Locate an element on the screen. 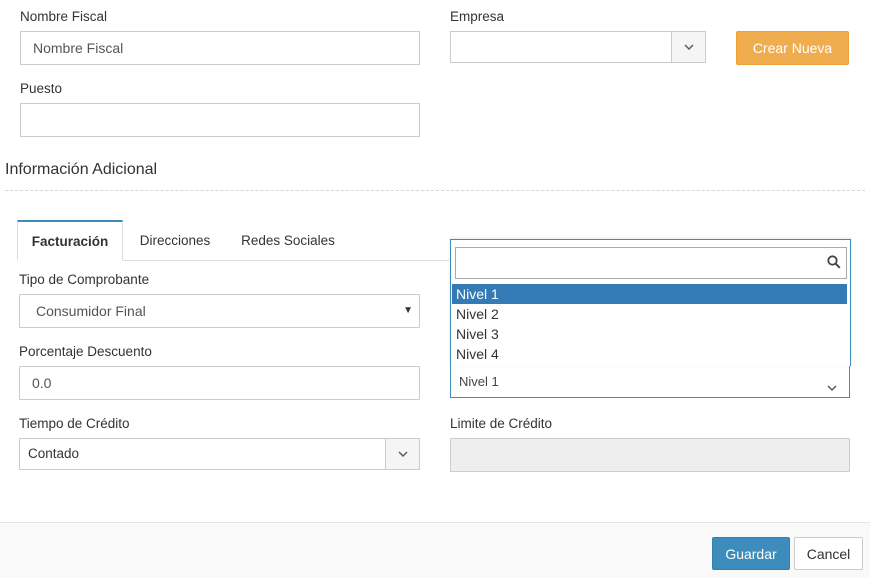  nivel-select: Nivel 1 is located at coordinates (650, 382).